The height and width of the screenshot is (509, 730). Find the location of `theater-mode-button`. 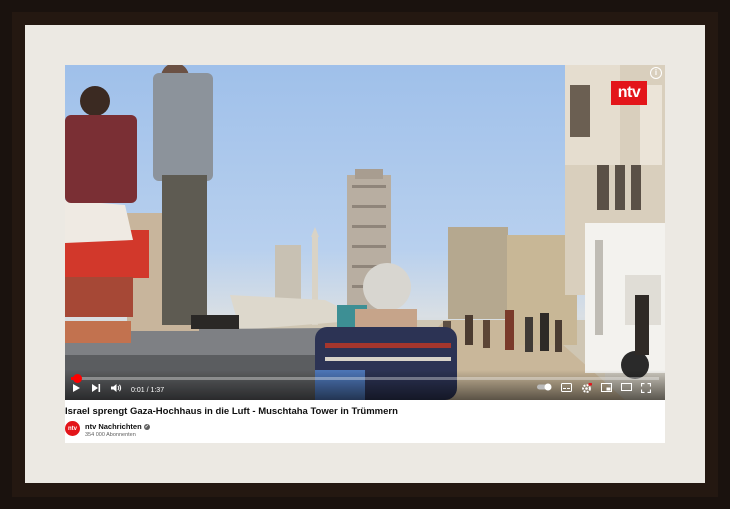

theater-mode-button is located at coordinates (628, 390).